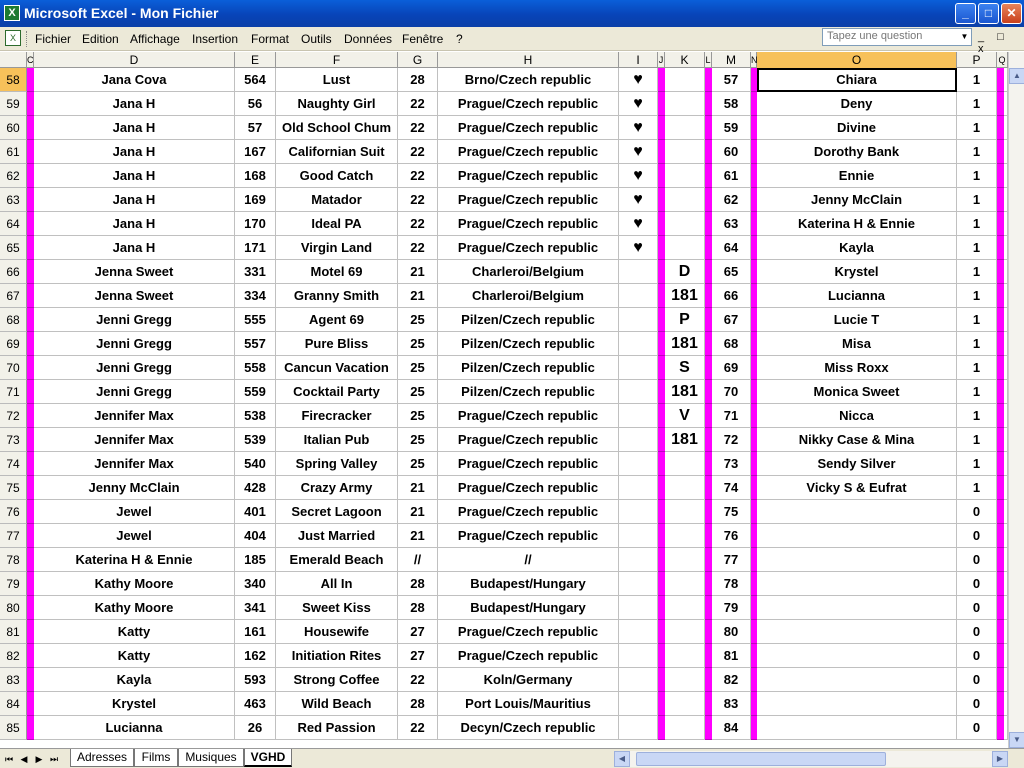  I want to click on cell-m: 64, so click(731, 248).